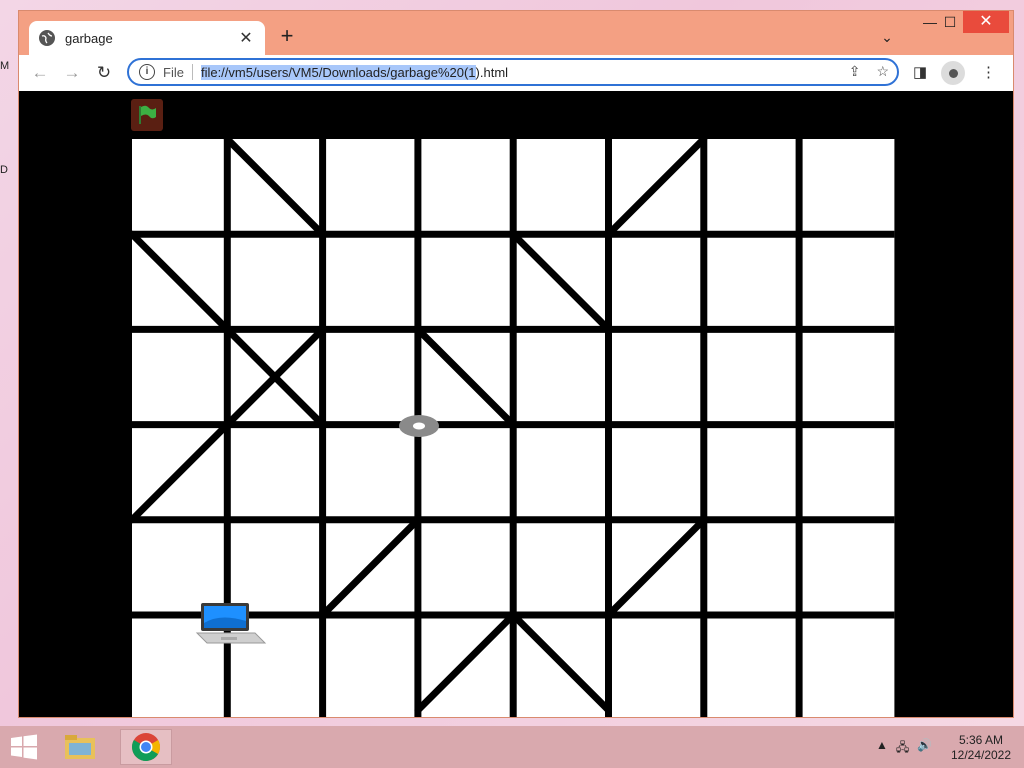 This screenshot has height=768, width=1024. I want to click on tab-garbage: garbage ✕, so click(147, 38).